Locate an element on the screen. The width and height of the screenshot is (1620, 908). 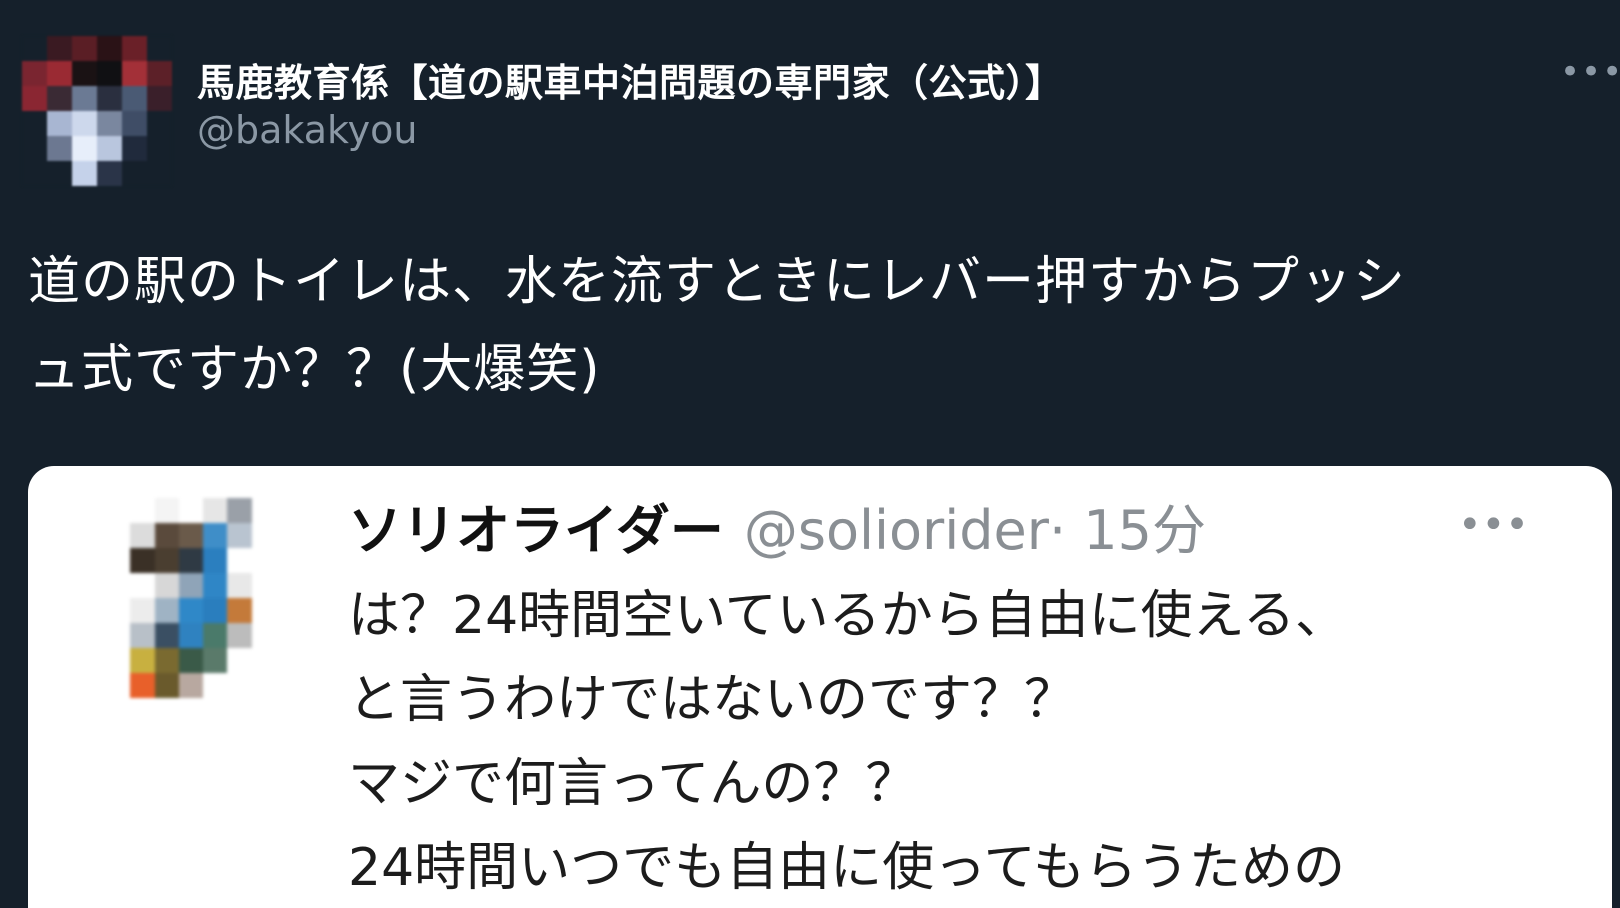
quoted-handle: @soliorider is located at coordinates (896, 530).